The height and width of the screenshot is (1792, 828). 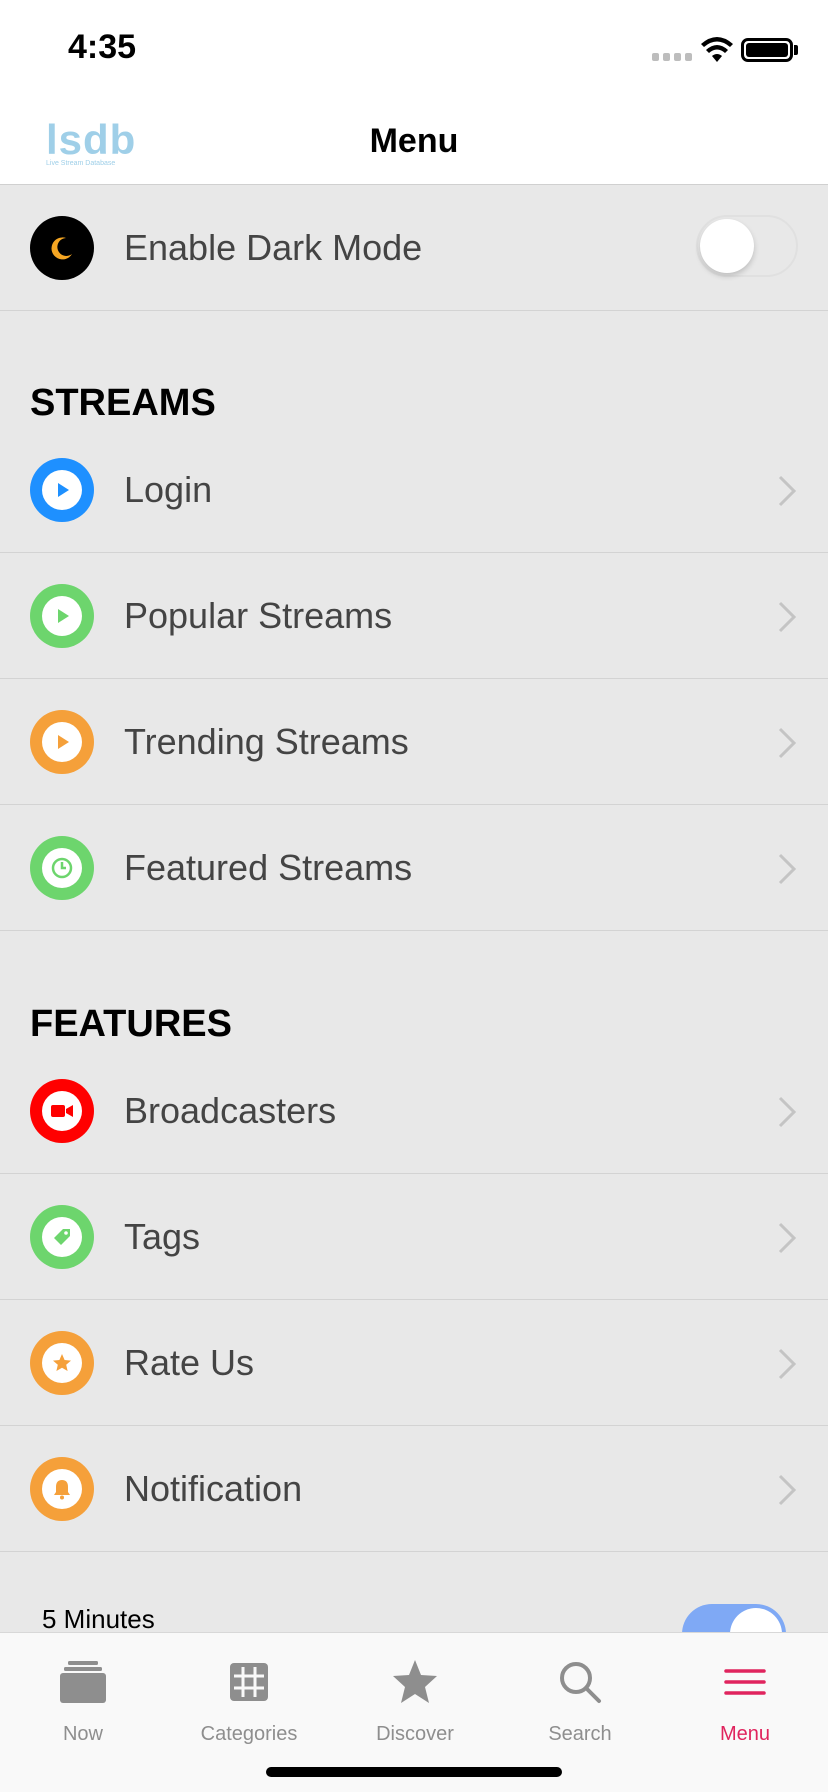 What do you see at coordinates (414, 1608) in the screenshot?
I see `notification-interval-row: 5 Minutes` at bounding box center [414, 1608].